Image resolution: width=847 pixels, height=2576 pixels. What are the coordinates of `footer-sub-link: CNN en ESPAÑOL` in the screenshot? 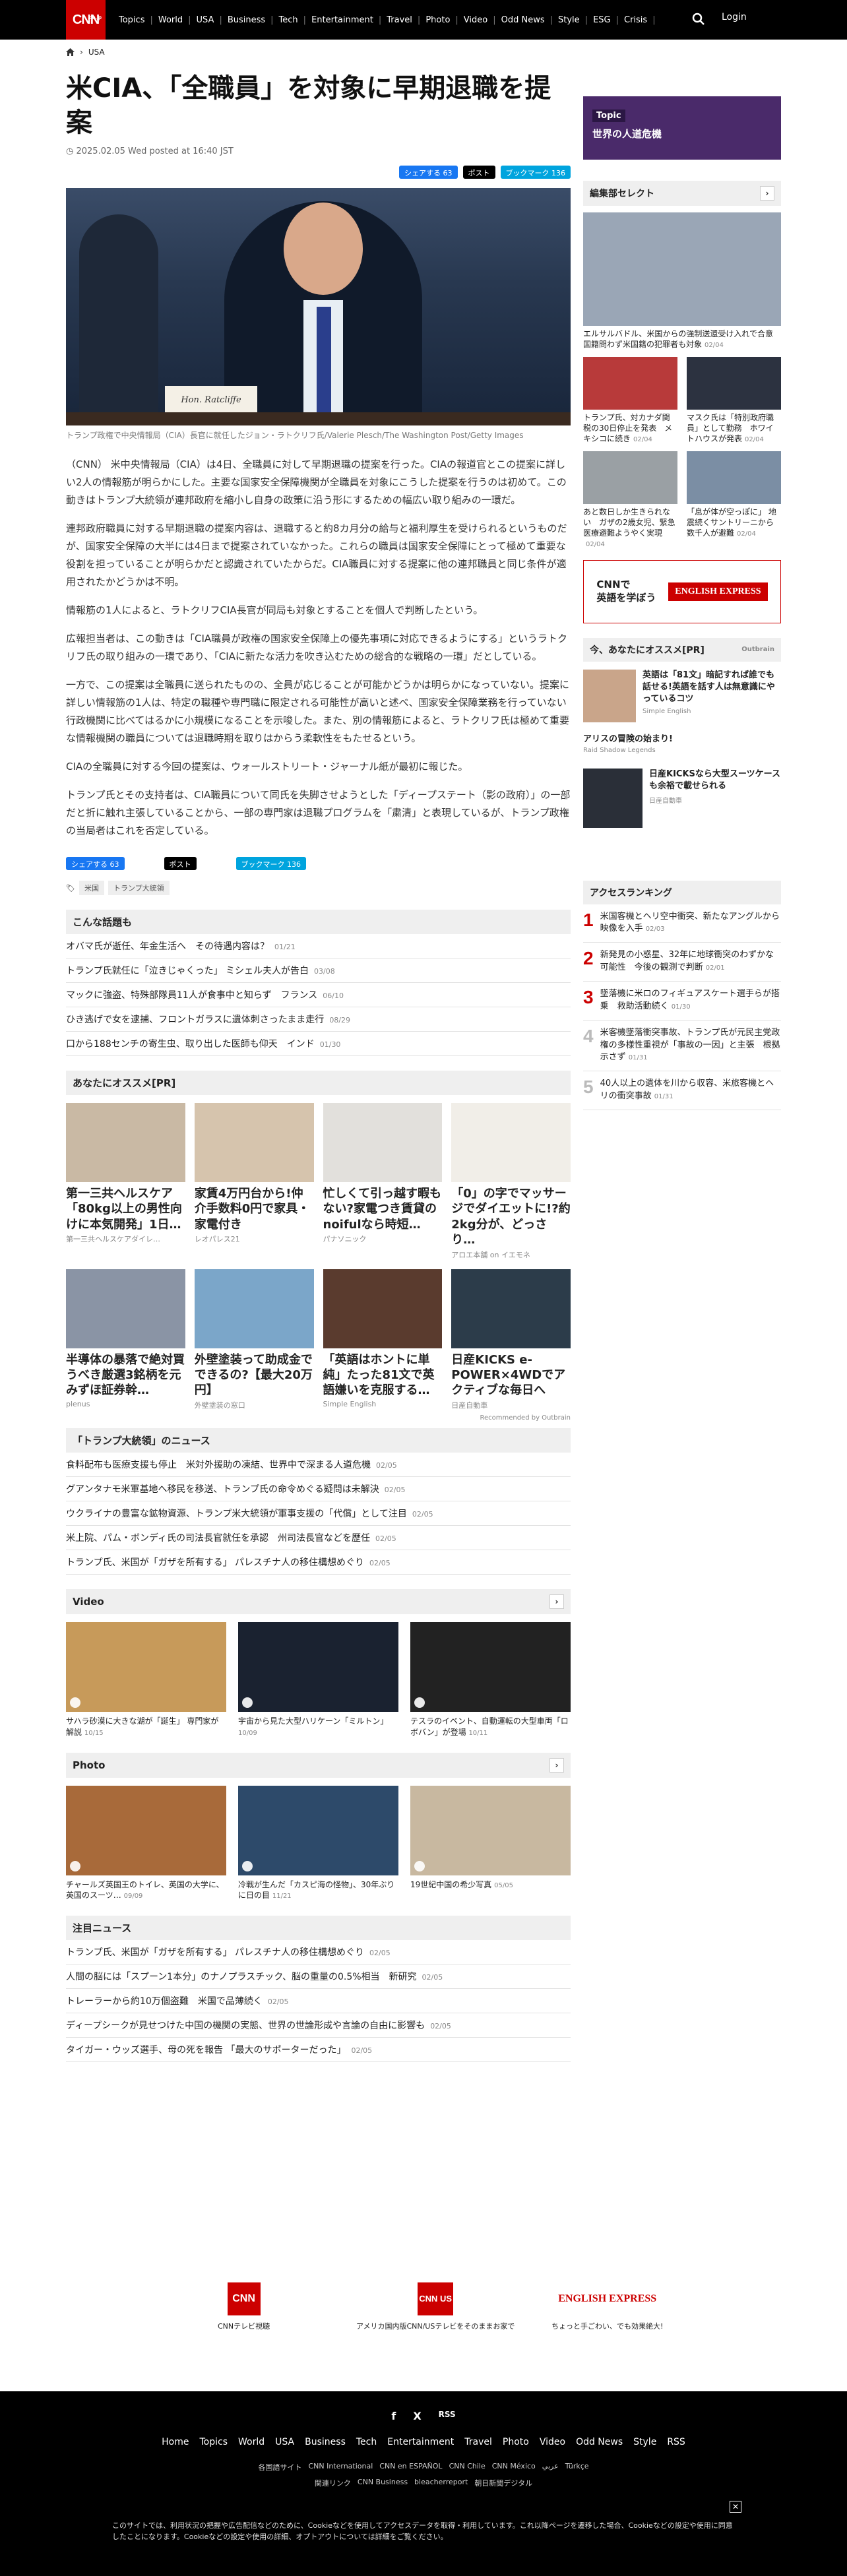 It's located at (410, 2467).